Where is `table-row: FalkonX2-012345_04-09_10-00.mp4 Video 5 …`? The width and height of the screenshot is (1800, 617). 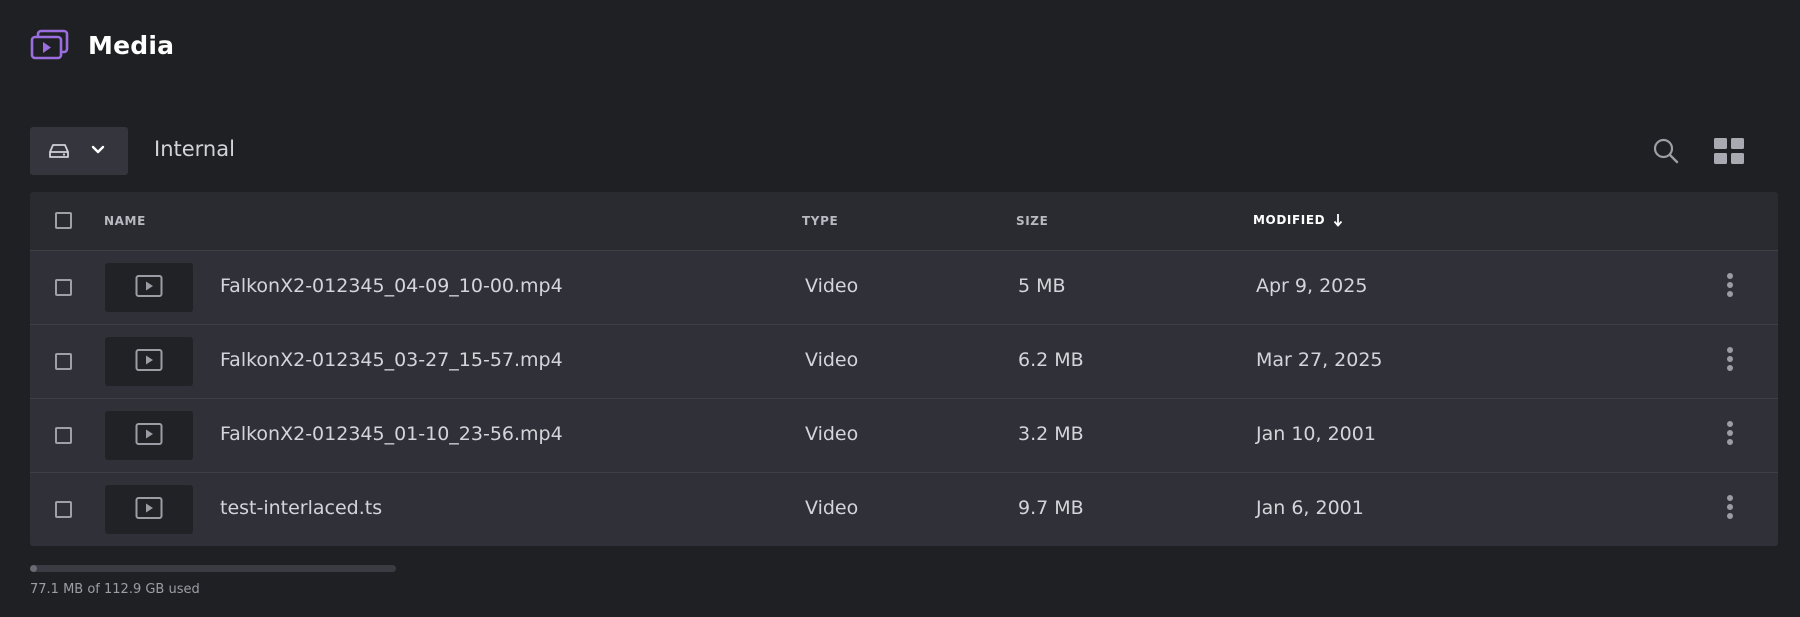 table-row: FalkonX2-012345_04-09_10-00.mp4 Video 5 … is located at coordinates (904, 287).